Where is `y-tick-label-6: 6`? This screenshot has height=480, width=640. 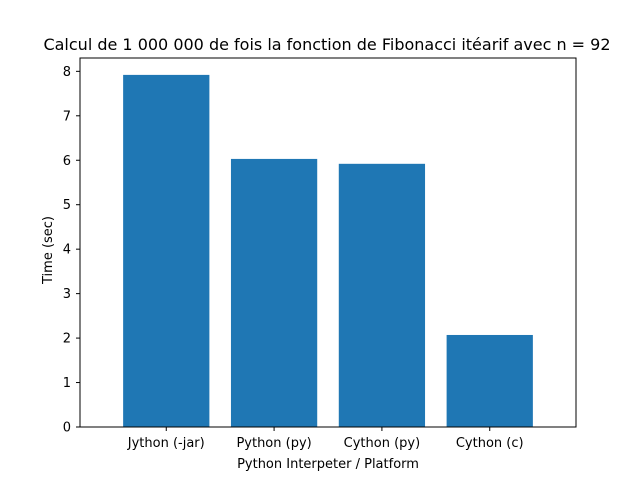
y-tick-label-6: 6 is located at coordinates (67, 161).